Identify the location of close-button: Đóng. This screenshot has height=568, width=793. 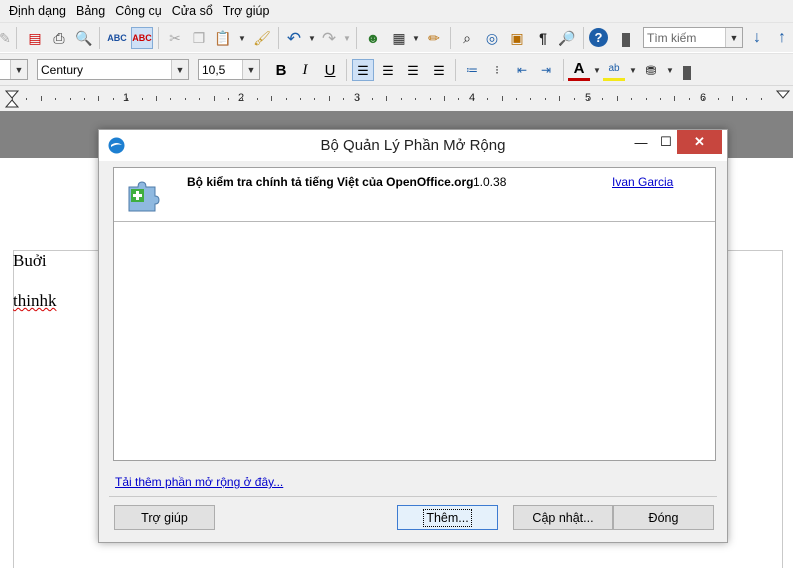
(663, 517).